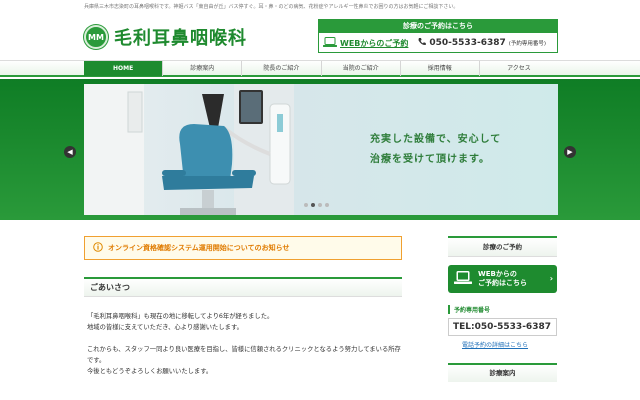 The height and width of the screenshot is (400, 640). What do you see at coordinates (435, 150) in the screenshot?
I see `hero-caption: 充実した設備で、安心して 治療を受けて頂けます。` at bounding box center [435, 150].